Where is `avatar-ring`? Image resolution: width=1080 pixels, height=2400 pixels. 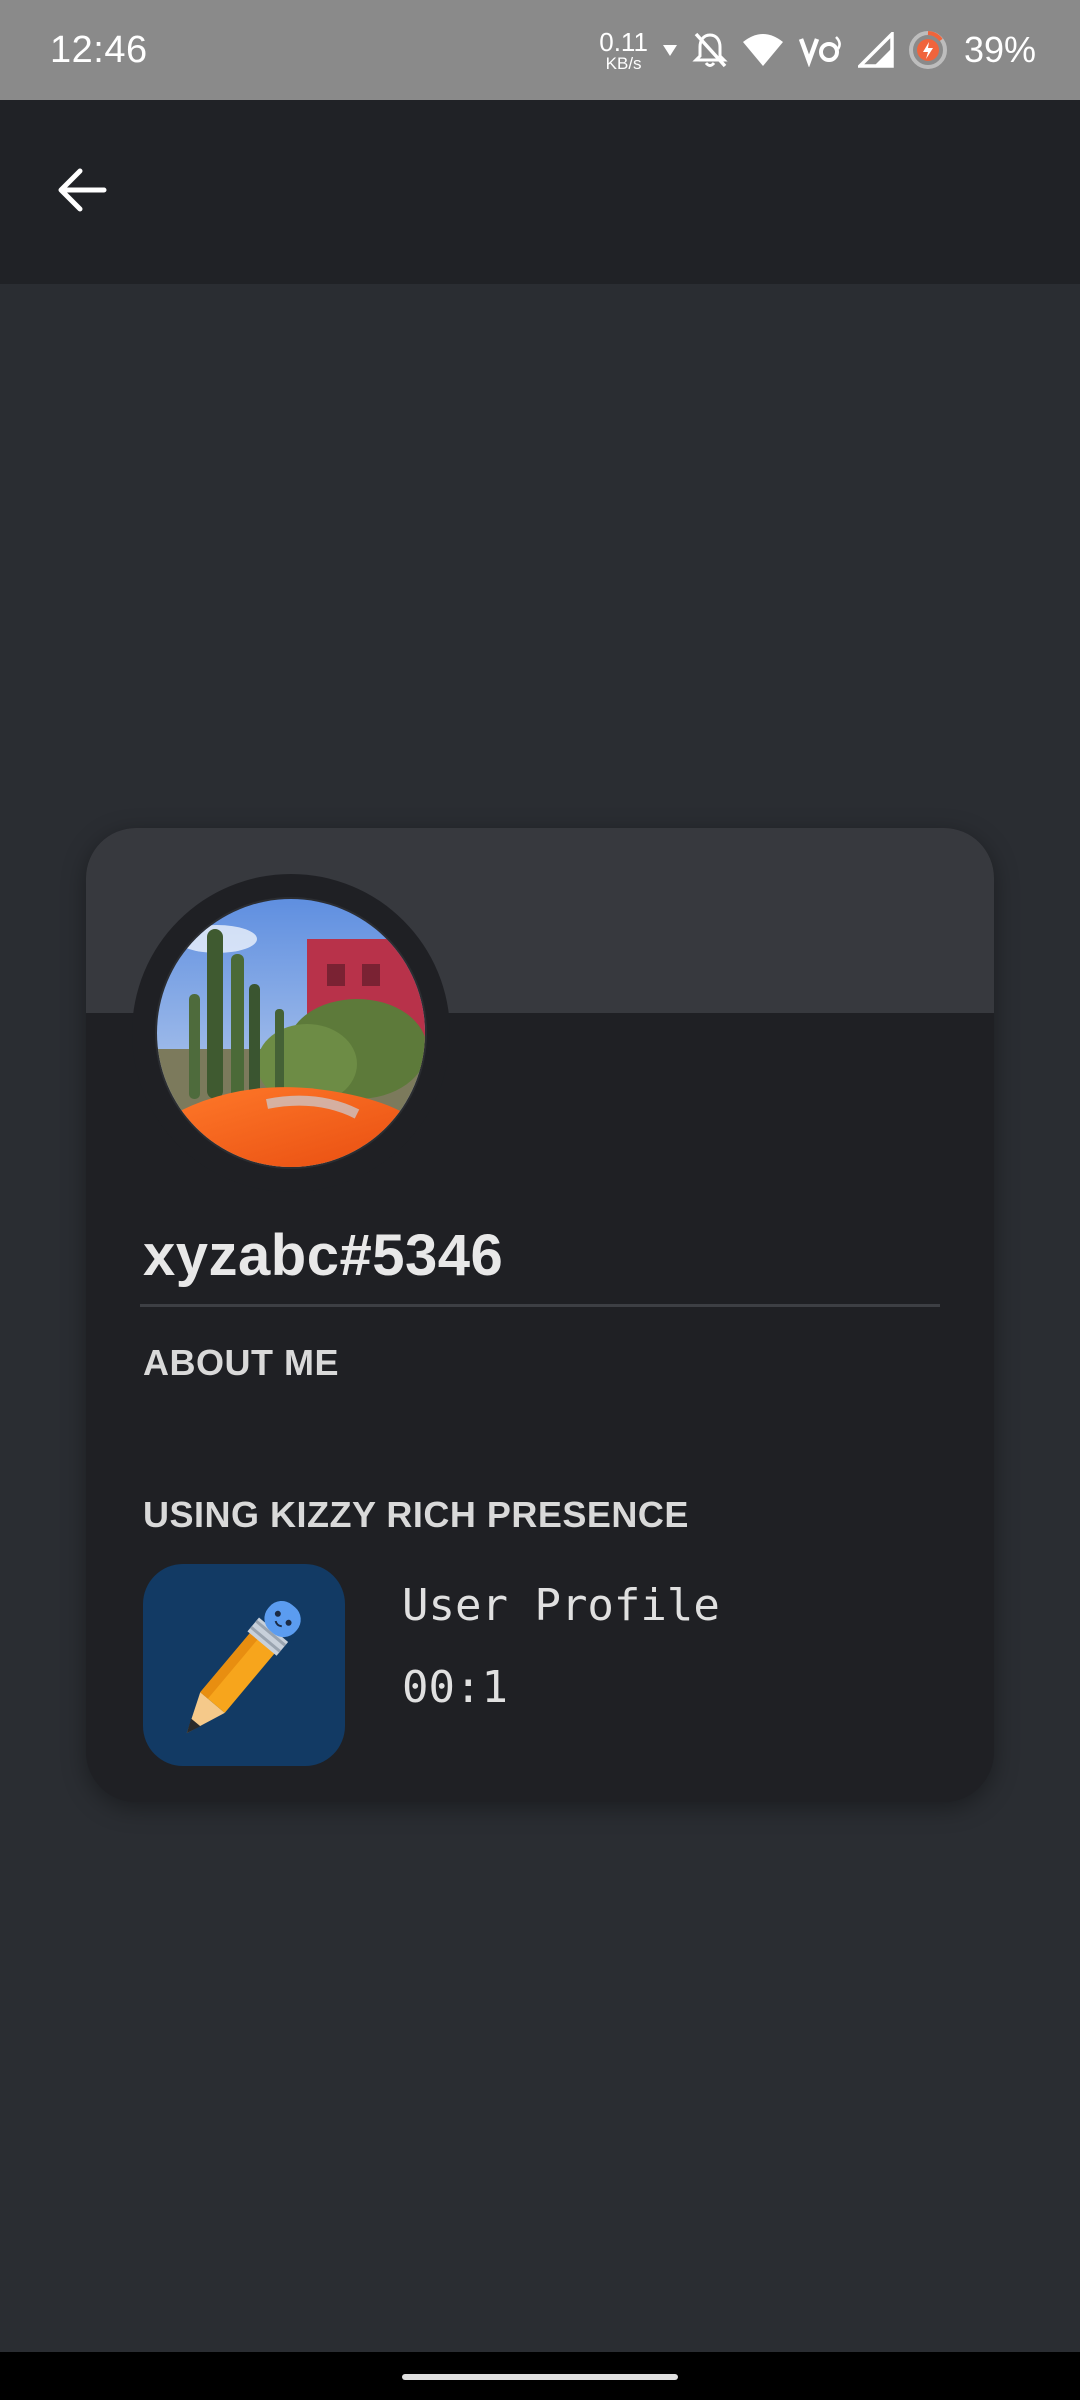
avatar-ring is located at coordinates (291, 1033).